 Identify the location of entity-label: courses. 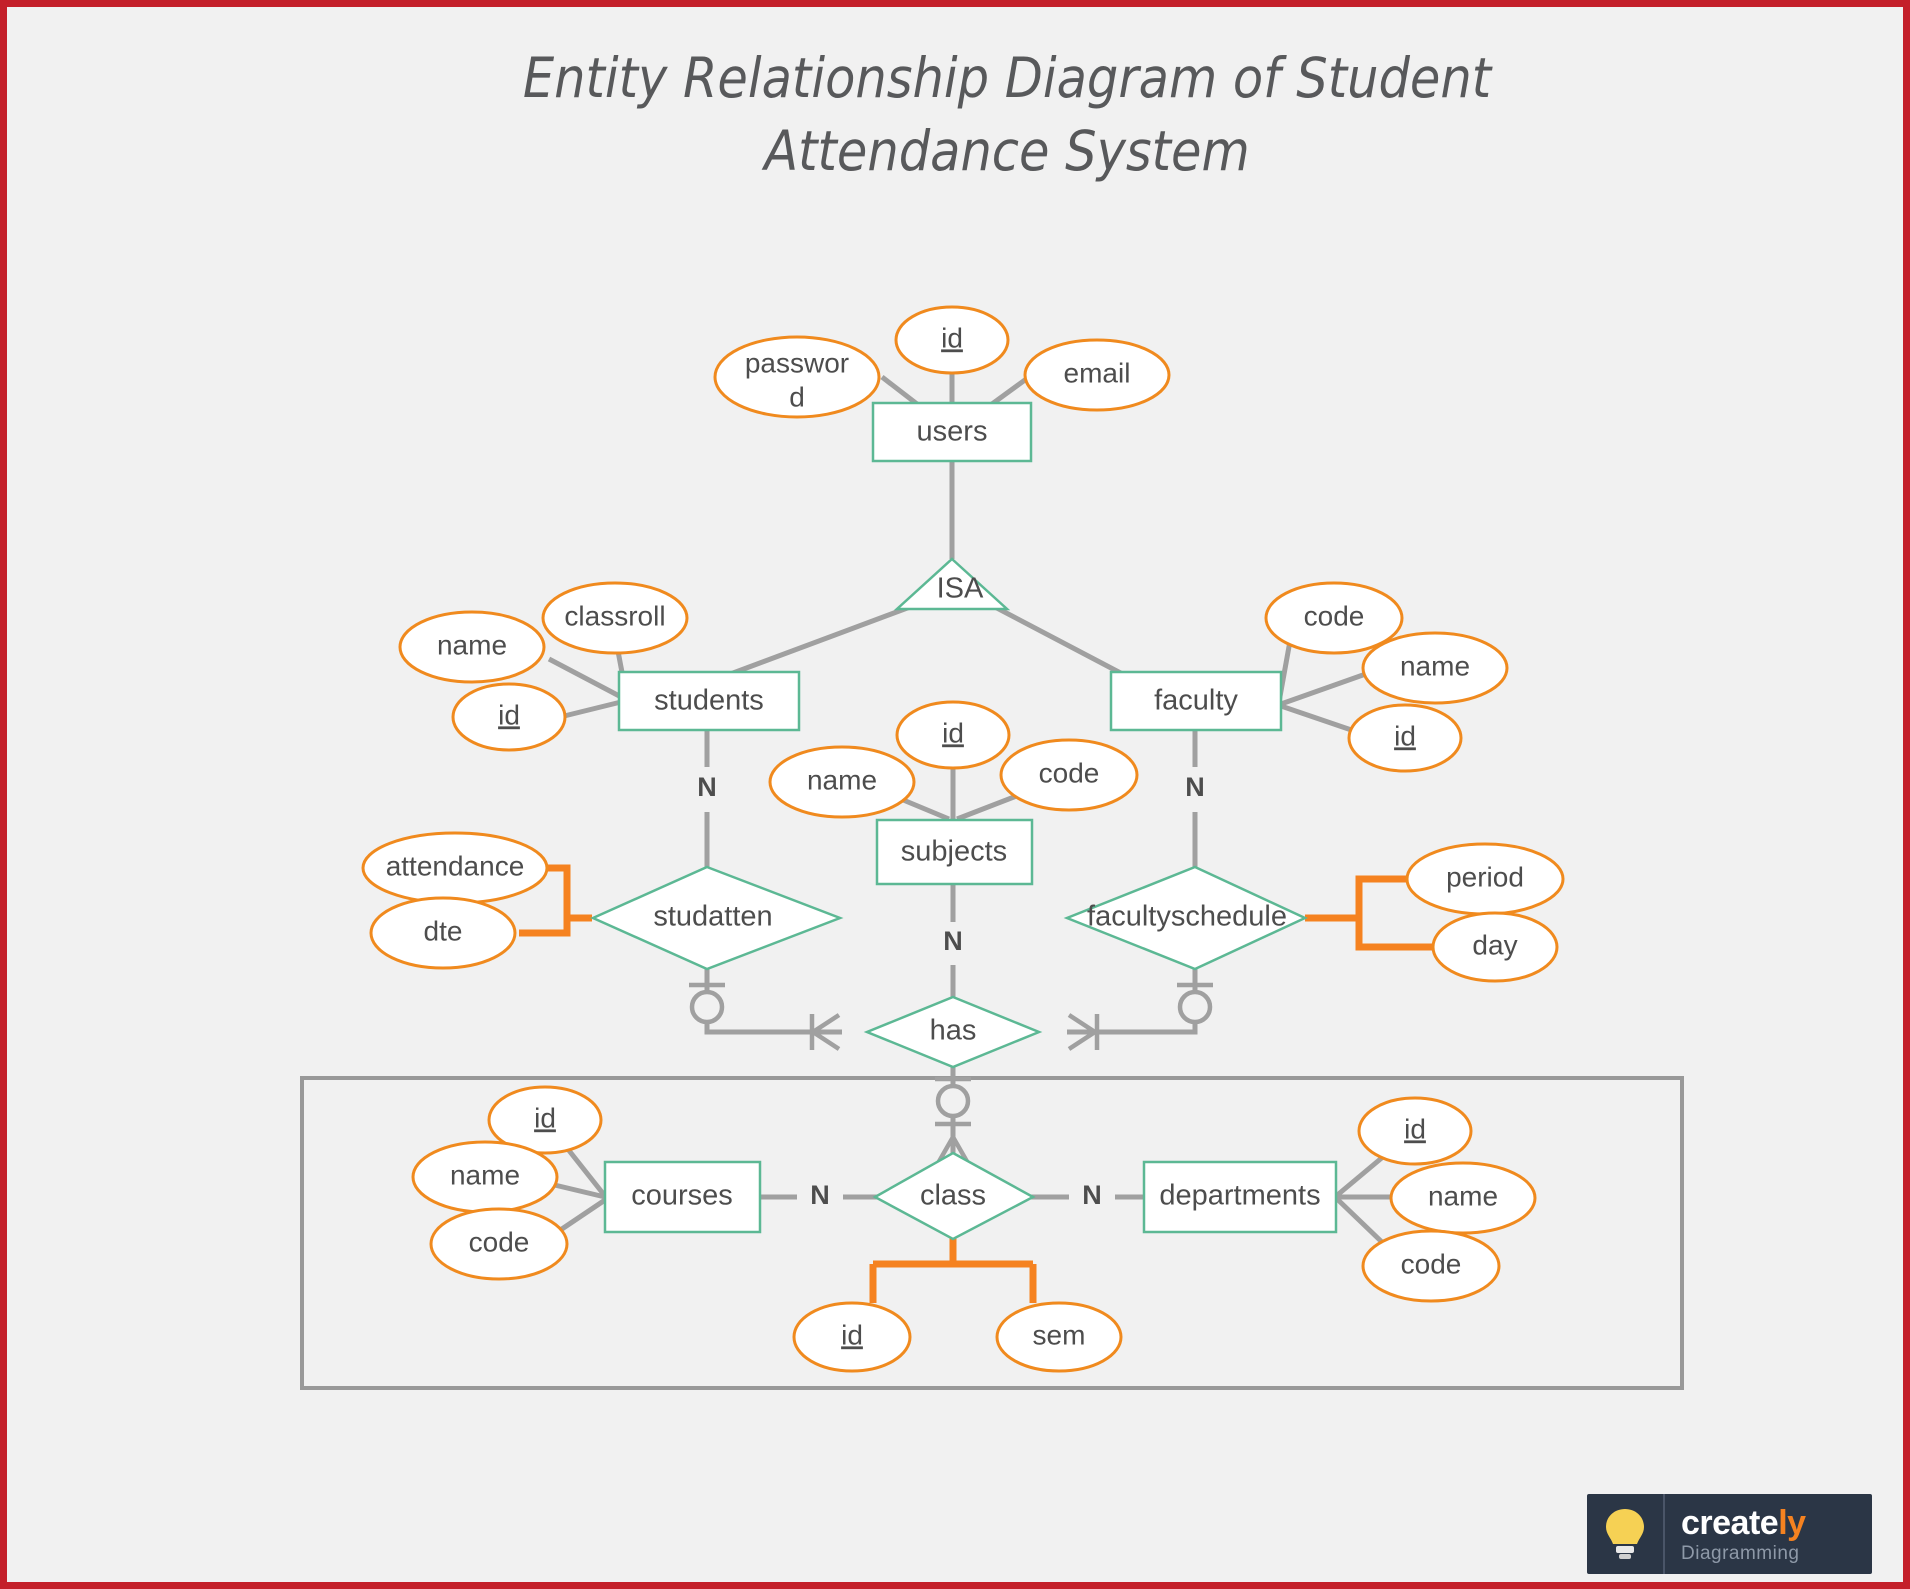
(682, 1196).